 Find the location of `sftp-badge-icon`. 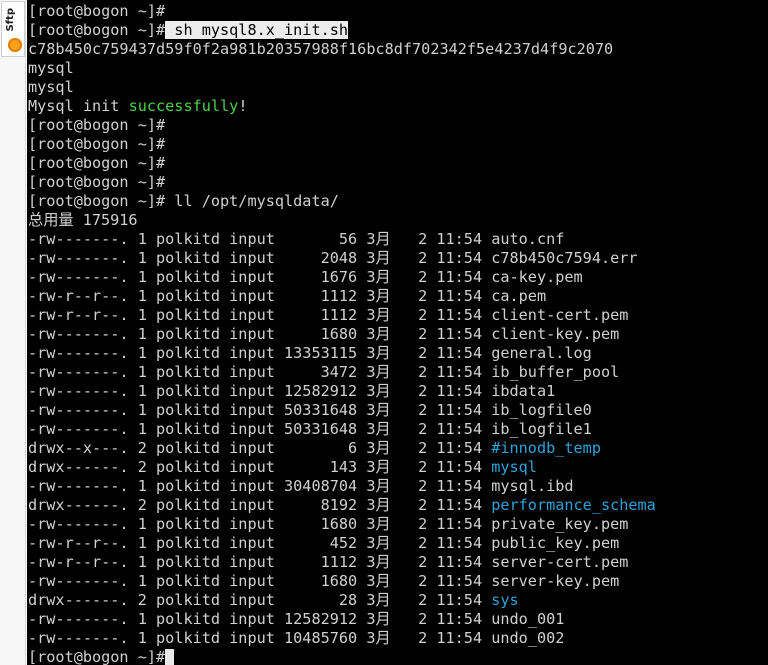

sftp-badge-icon is located at coordinates (15, 45).